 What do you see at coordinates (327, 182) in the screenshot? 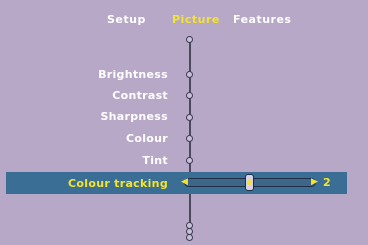
I see `colour-tracking-value: 2` at bounding box center [327, 182].